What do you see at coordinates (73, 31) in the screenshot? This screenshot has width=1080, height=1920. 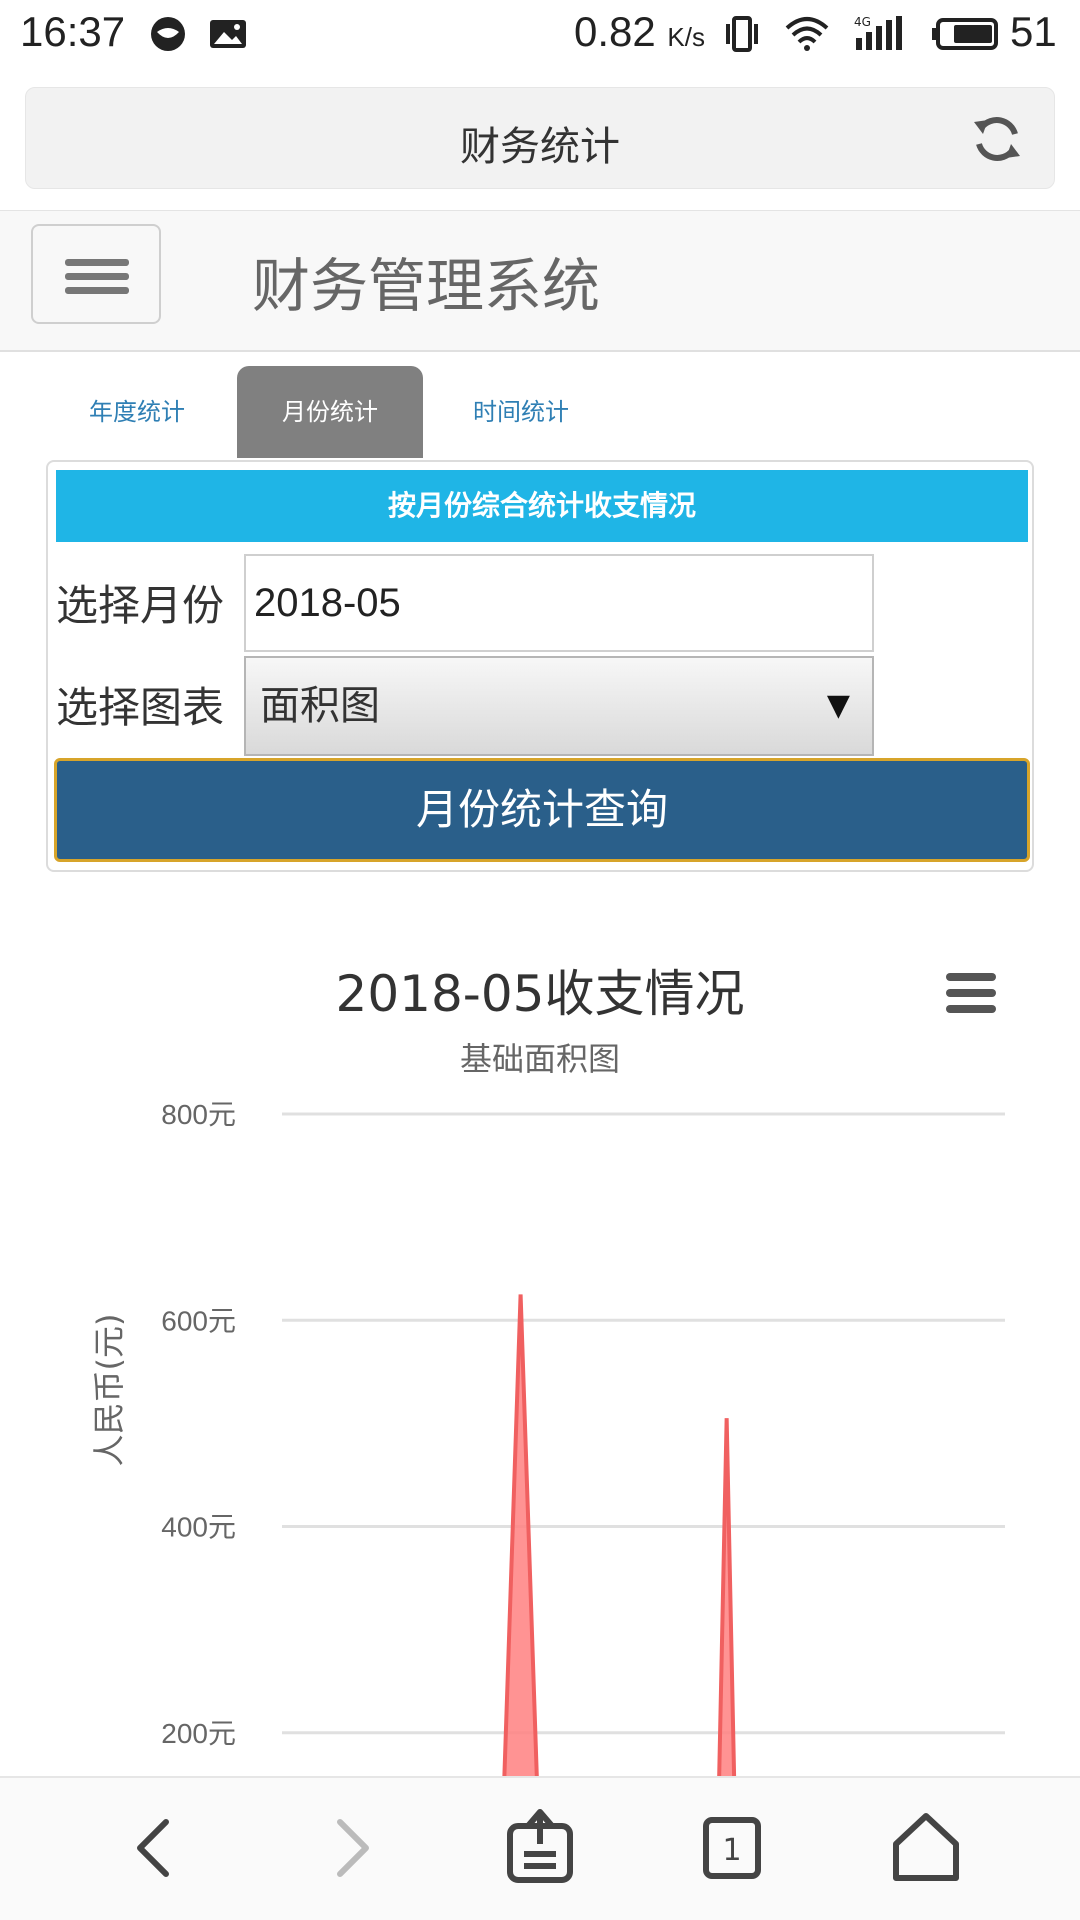 I see `status-time: 16:37` at bounding box center [73, 31].